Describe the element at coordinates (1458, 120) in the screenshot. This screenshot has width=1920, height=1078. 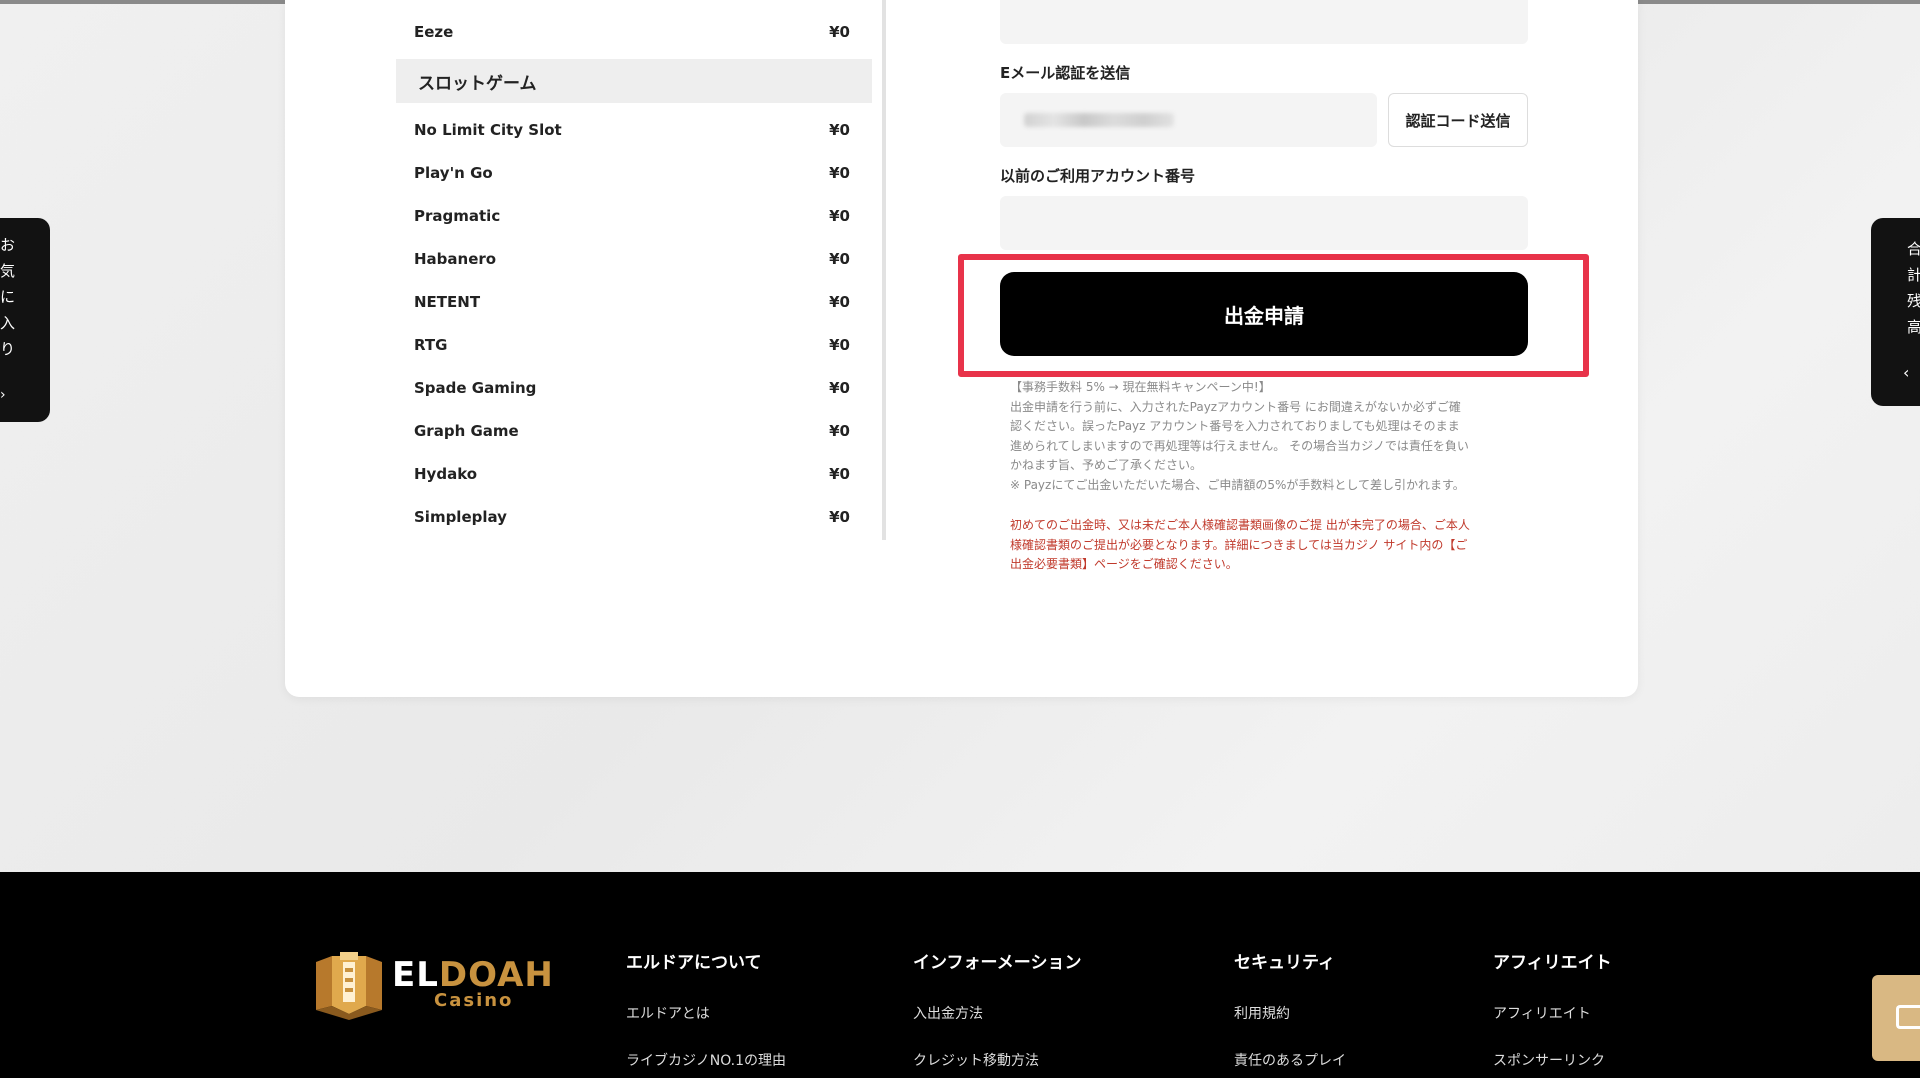
I see `send-code-button: 認証コード送信` at that location.